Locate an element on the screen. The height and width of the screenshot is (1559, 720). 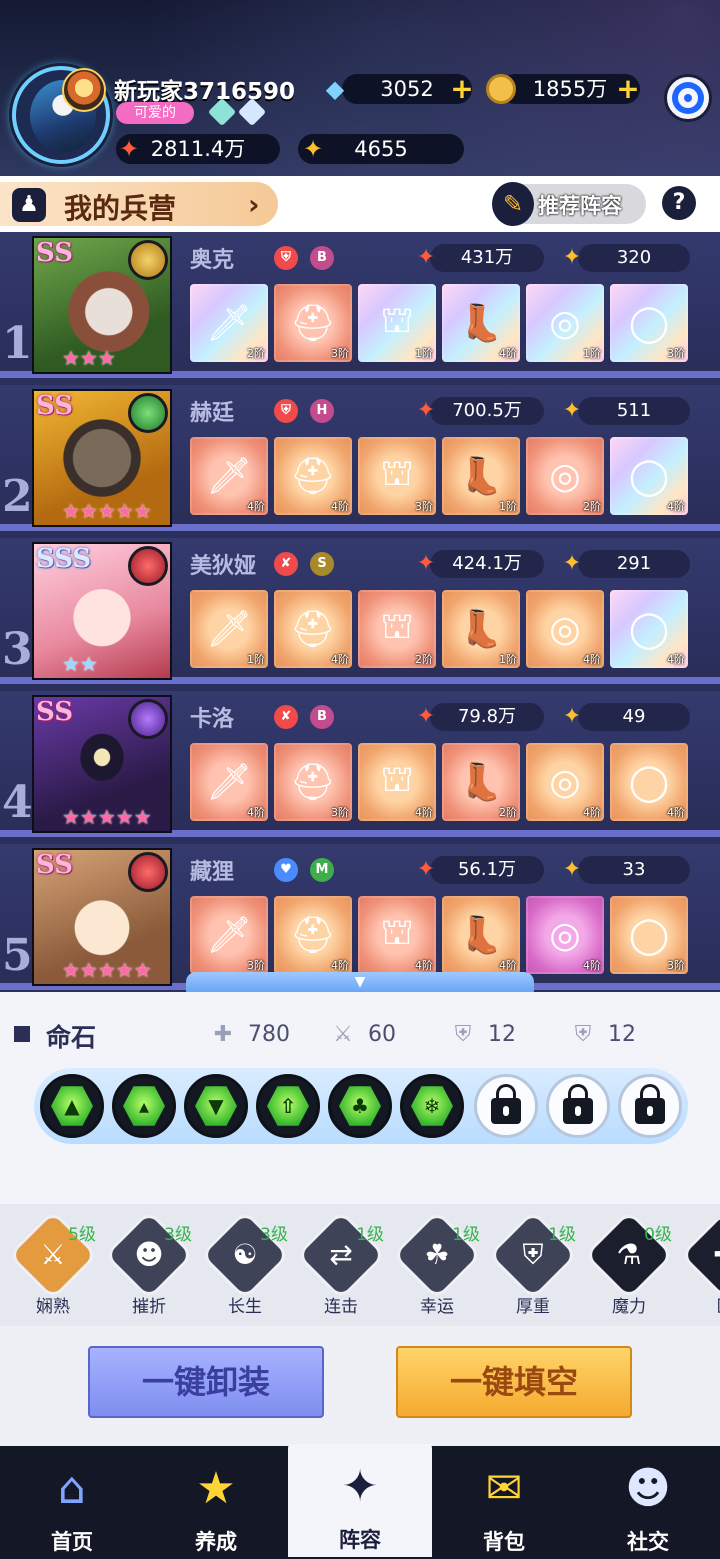
sword-slot: 🗡 2阶 is located at coordinates (229, 323).